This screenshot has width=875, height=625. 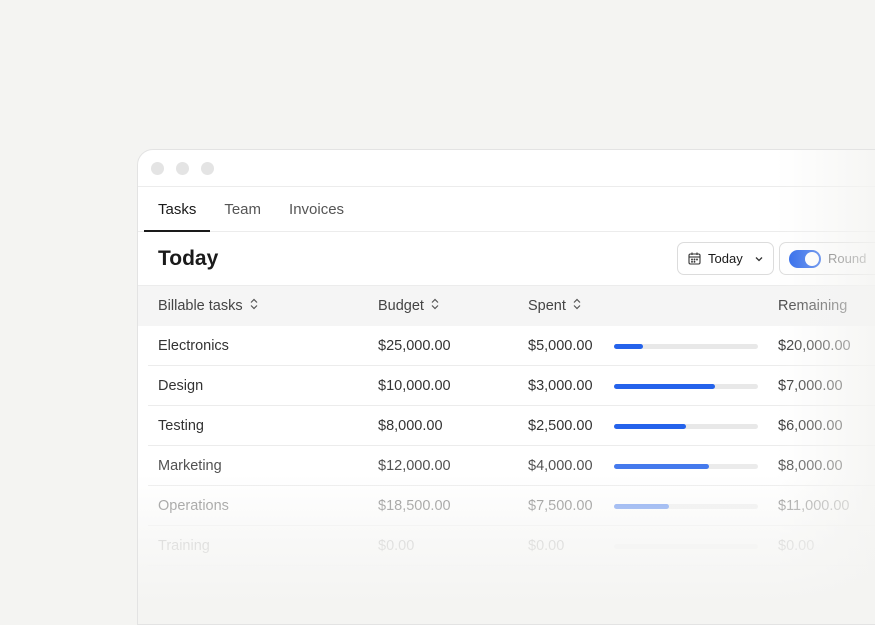 I want to click on column-header-remaining: Remaining, so click(x=812, y=306).